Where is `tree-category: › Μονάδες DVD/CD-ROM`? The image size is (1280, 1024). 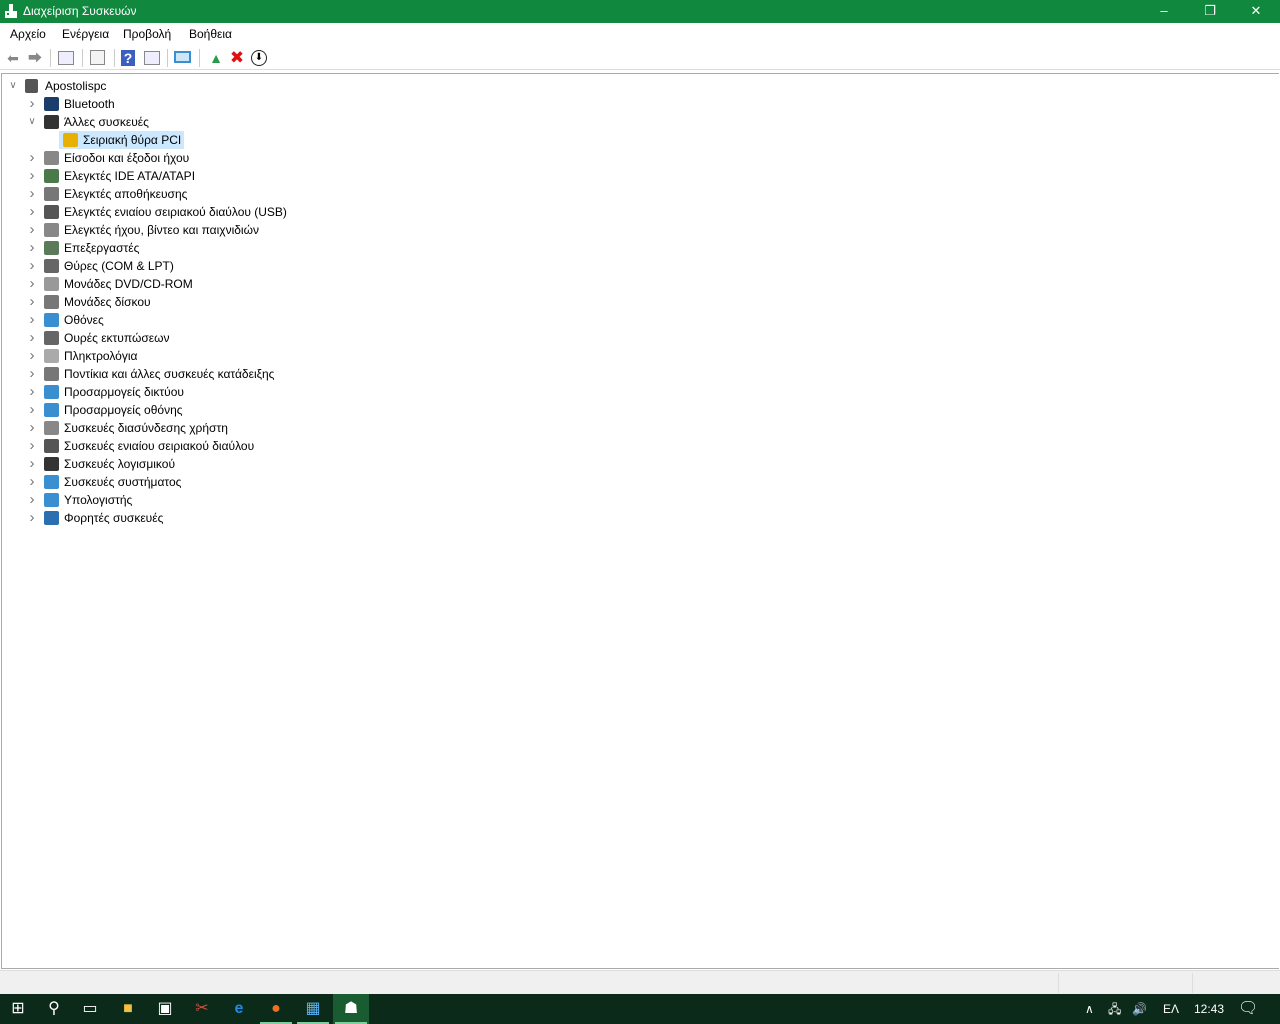 tree-category: › Μονάδες DVD/CD-ROM is located at coordinates (202, 284).